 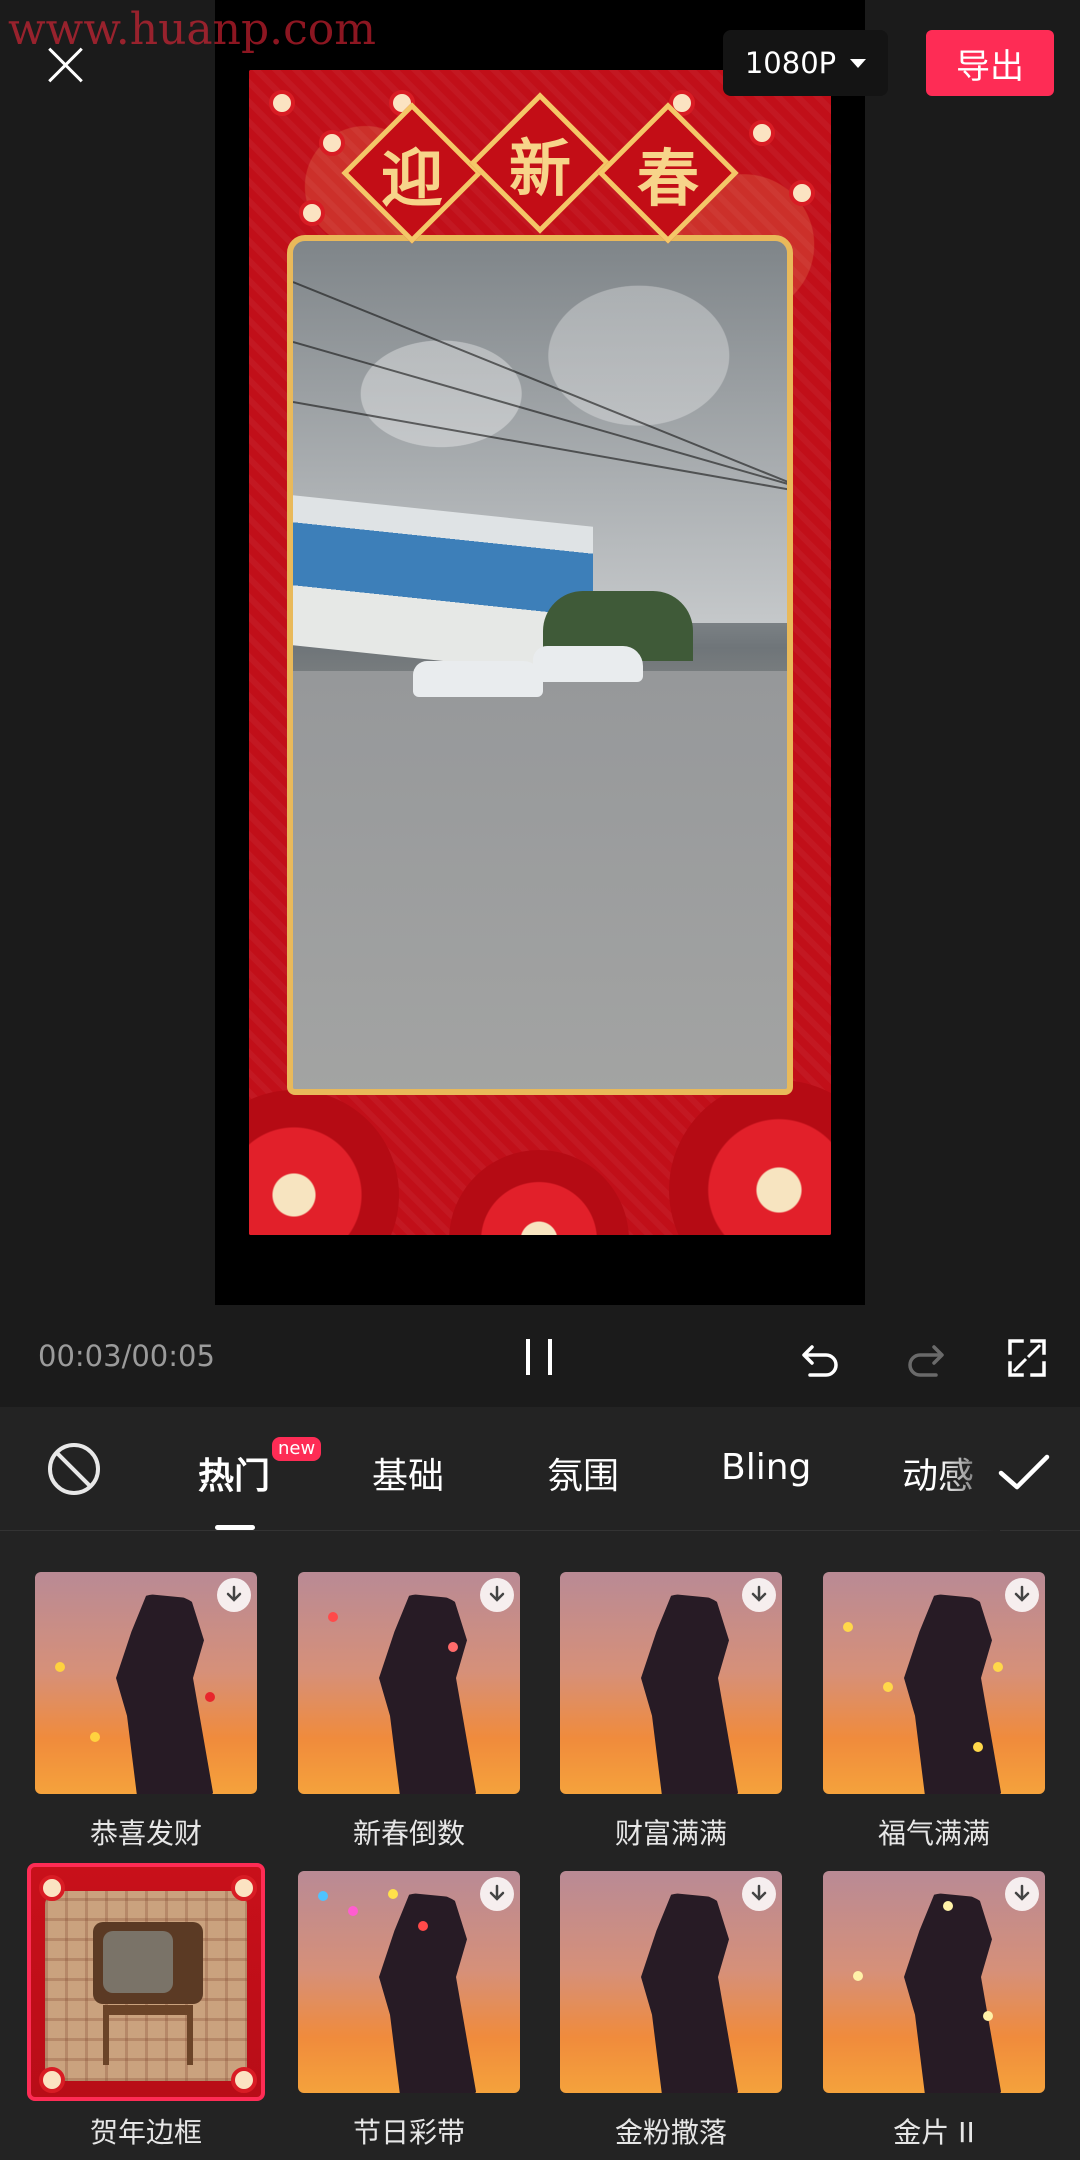 I want to click on tab-basic: 基础, so click(x=408, y=1473).